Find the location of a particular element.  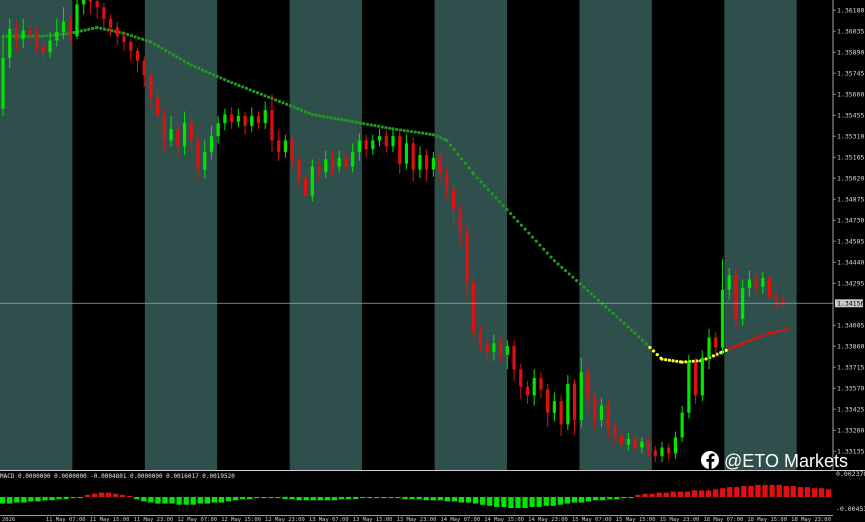

time-axis-label: 14 May 15:00 is located at coordinates (504, 519).